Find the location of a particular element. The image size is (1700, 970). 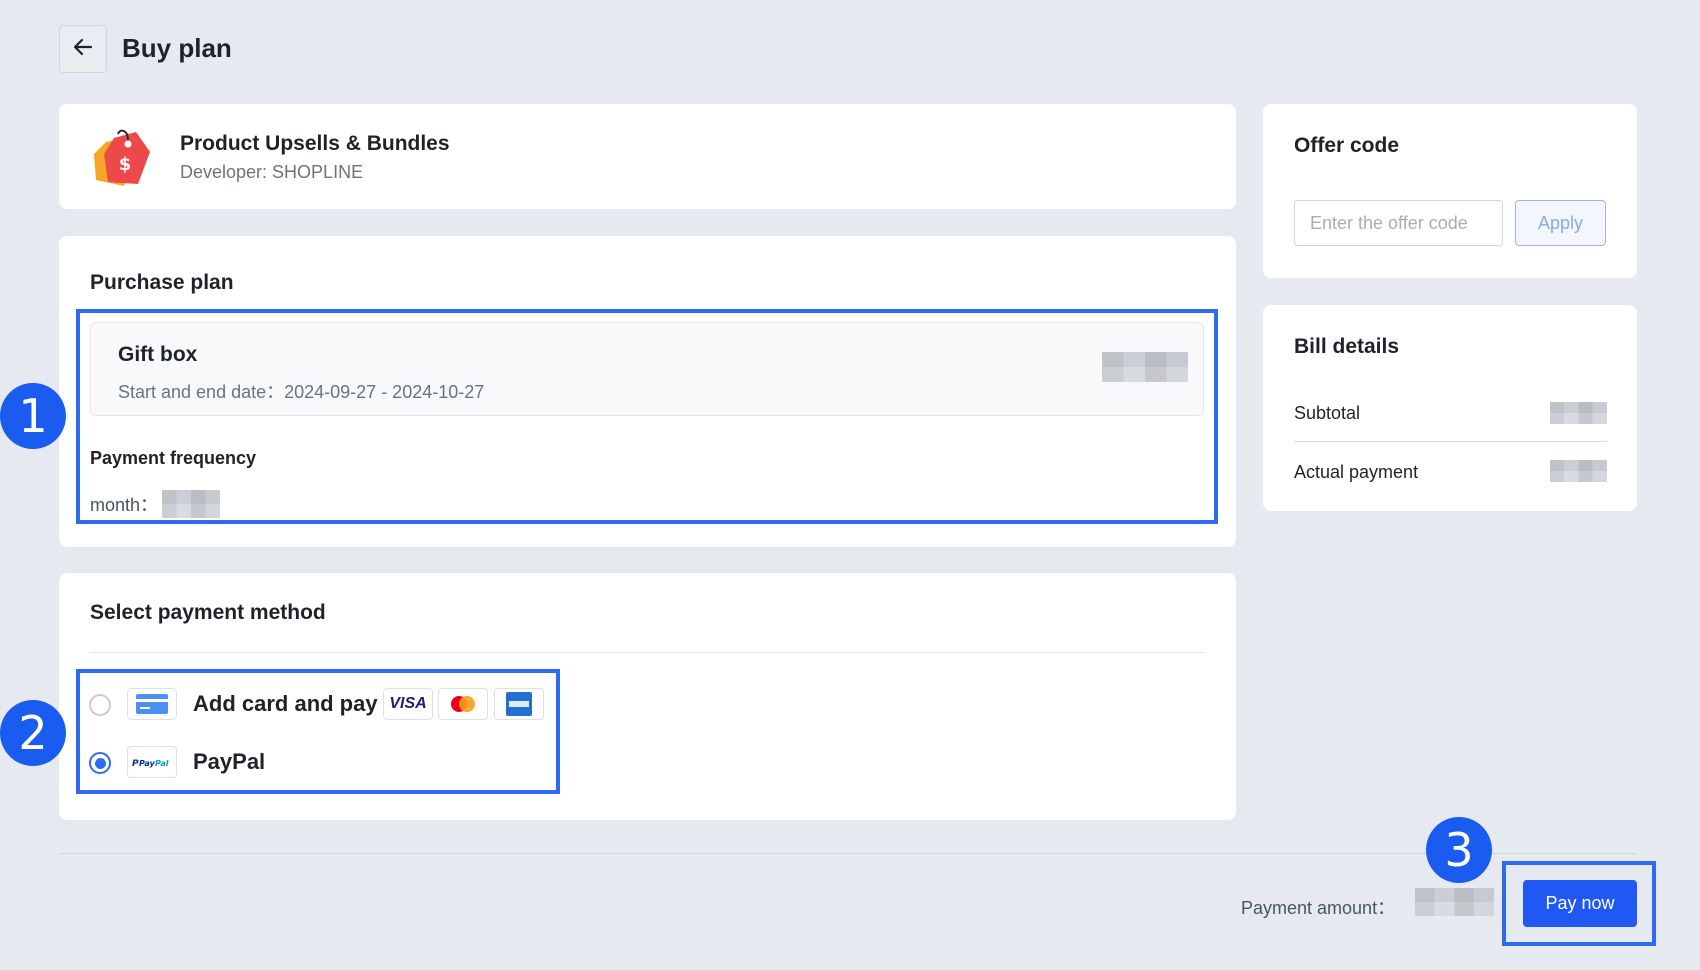

offer-code-input is located at coordinates (1398, 223).